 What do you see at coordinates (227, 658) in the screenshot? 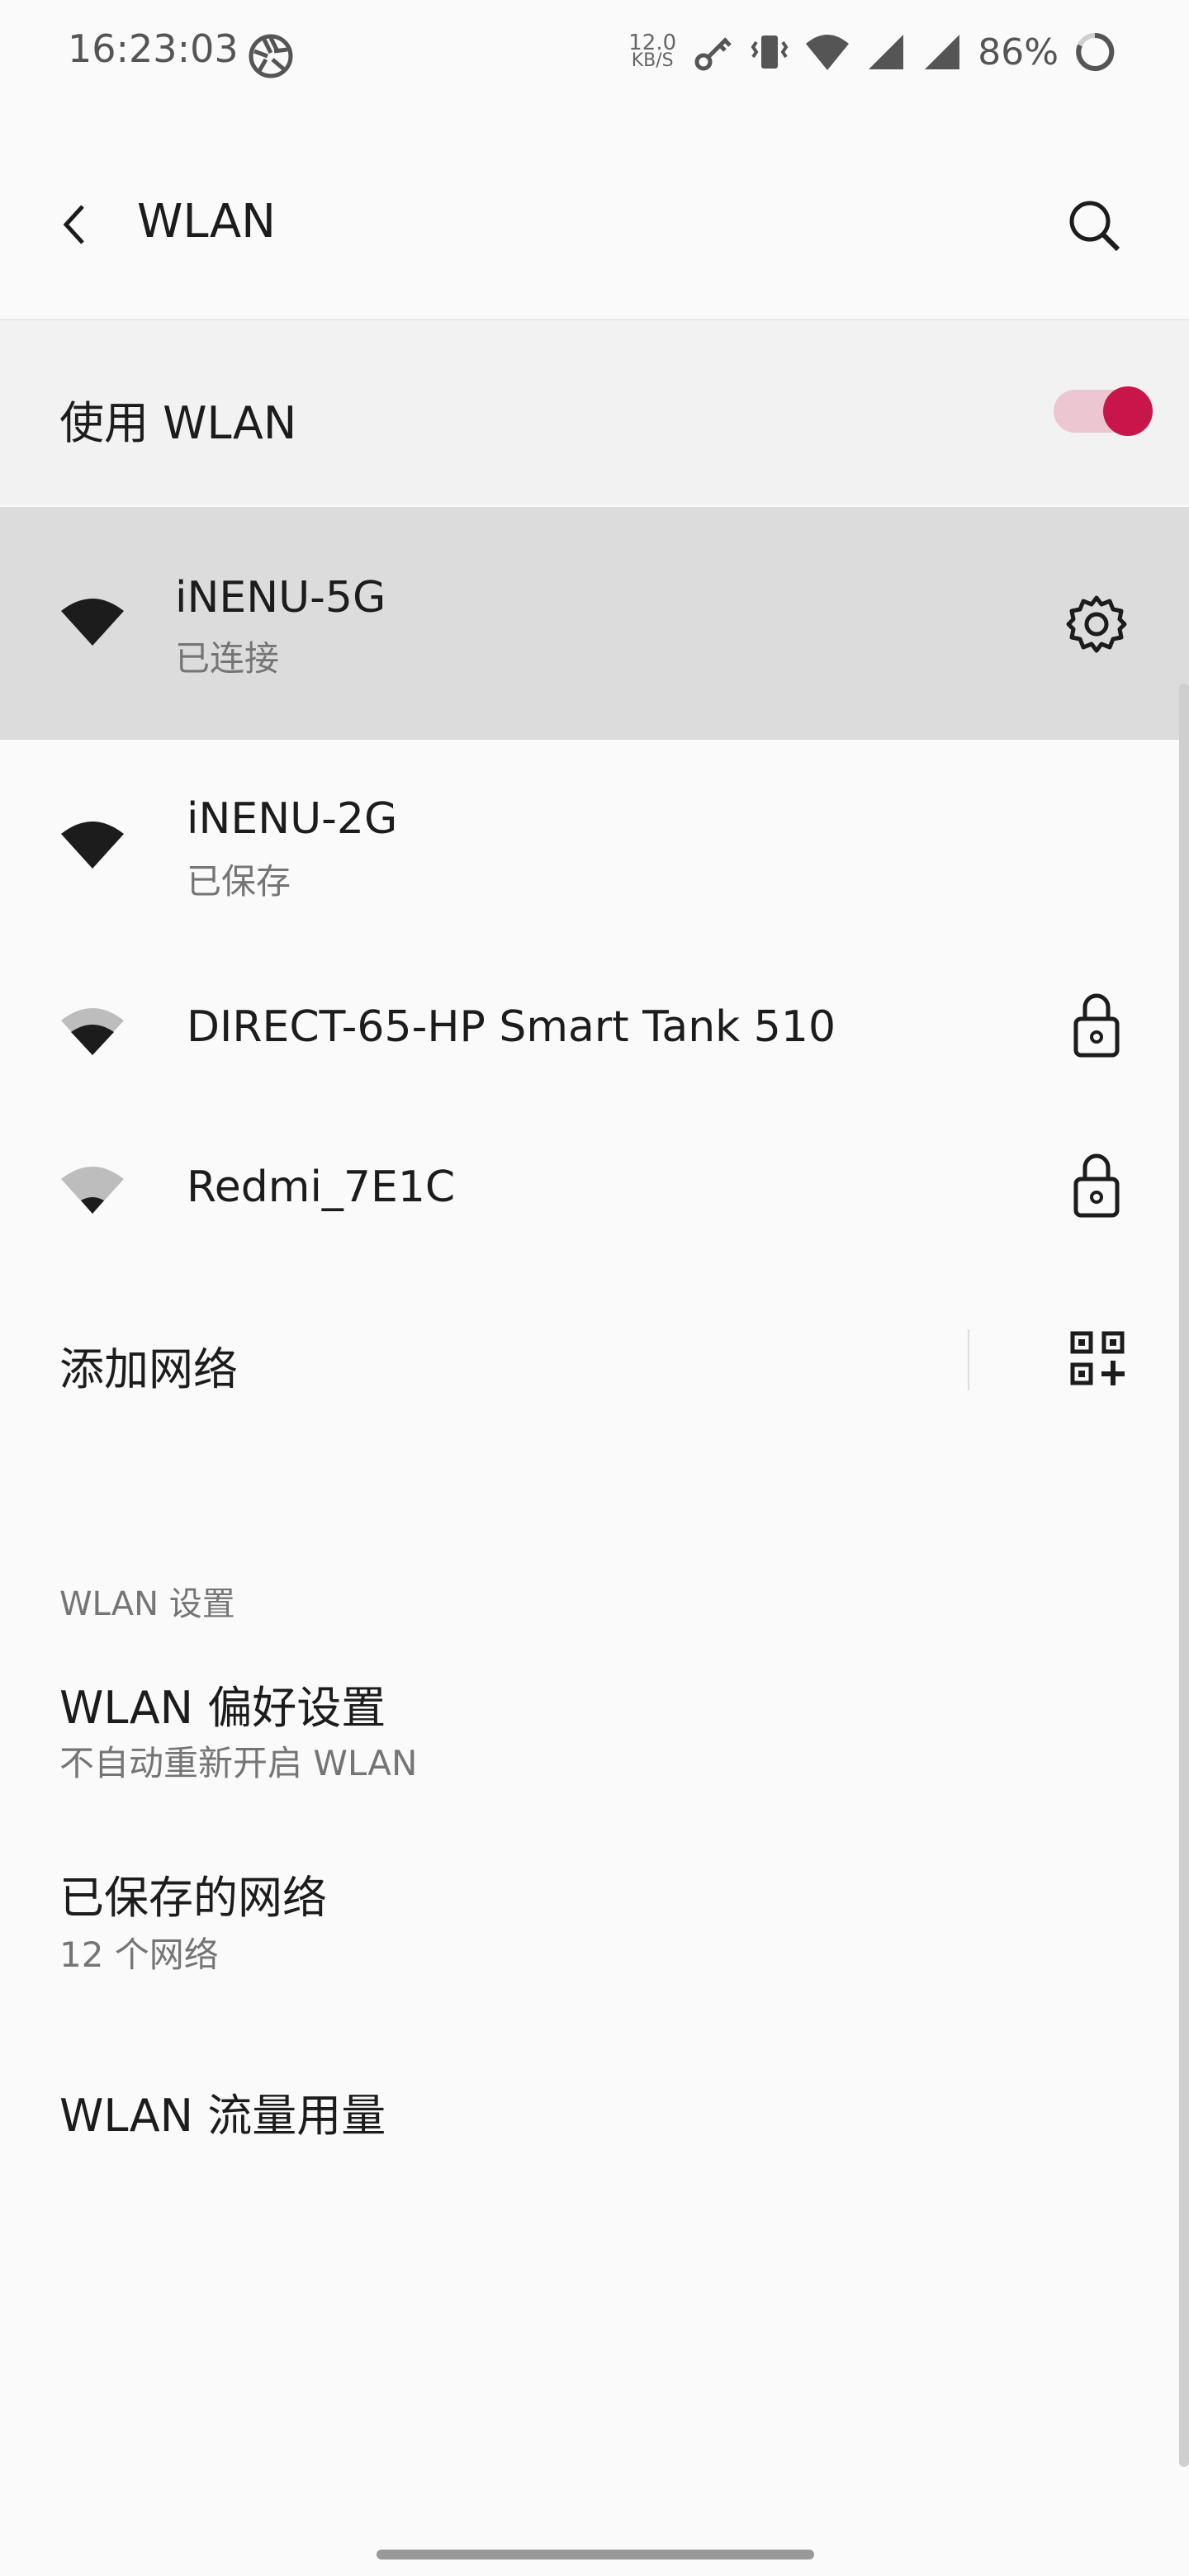
I see `network-status: 已连接` at bounding box center [227, 658].